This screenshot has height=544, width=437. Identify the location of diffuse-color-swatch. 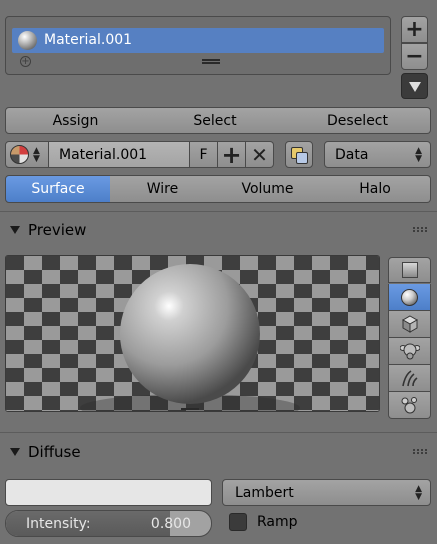
(108, 492).